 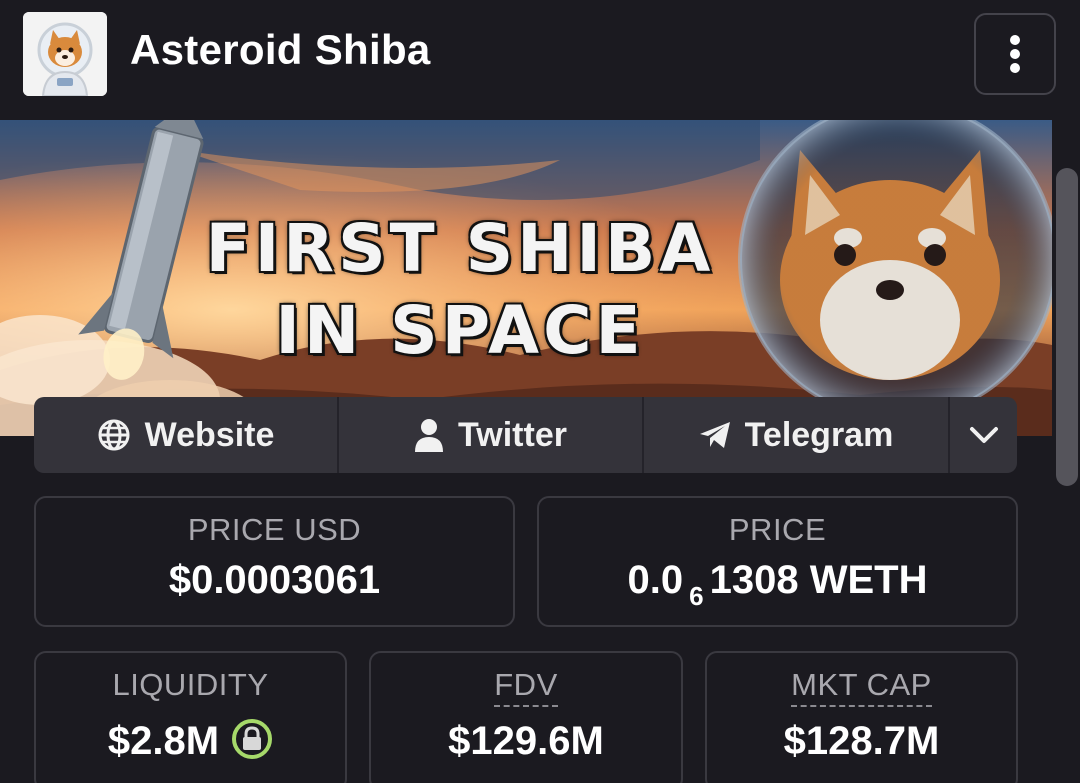 What do you see at coordinates (274, 580) in the screenshot?
I see `price-usd-value: $0.0003061` at bounding box center [274, 580].